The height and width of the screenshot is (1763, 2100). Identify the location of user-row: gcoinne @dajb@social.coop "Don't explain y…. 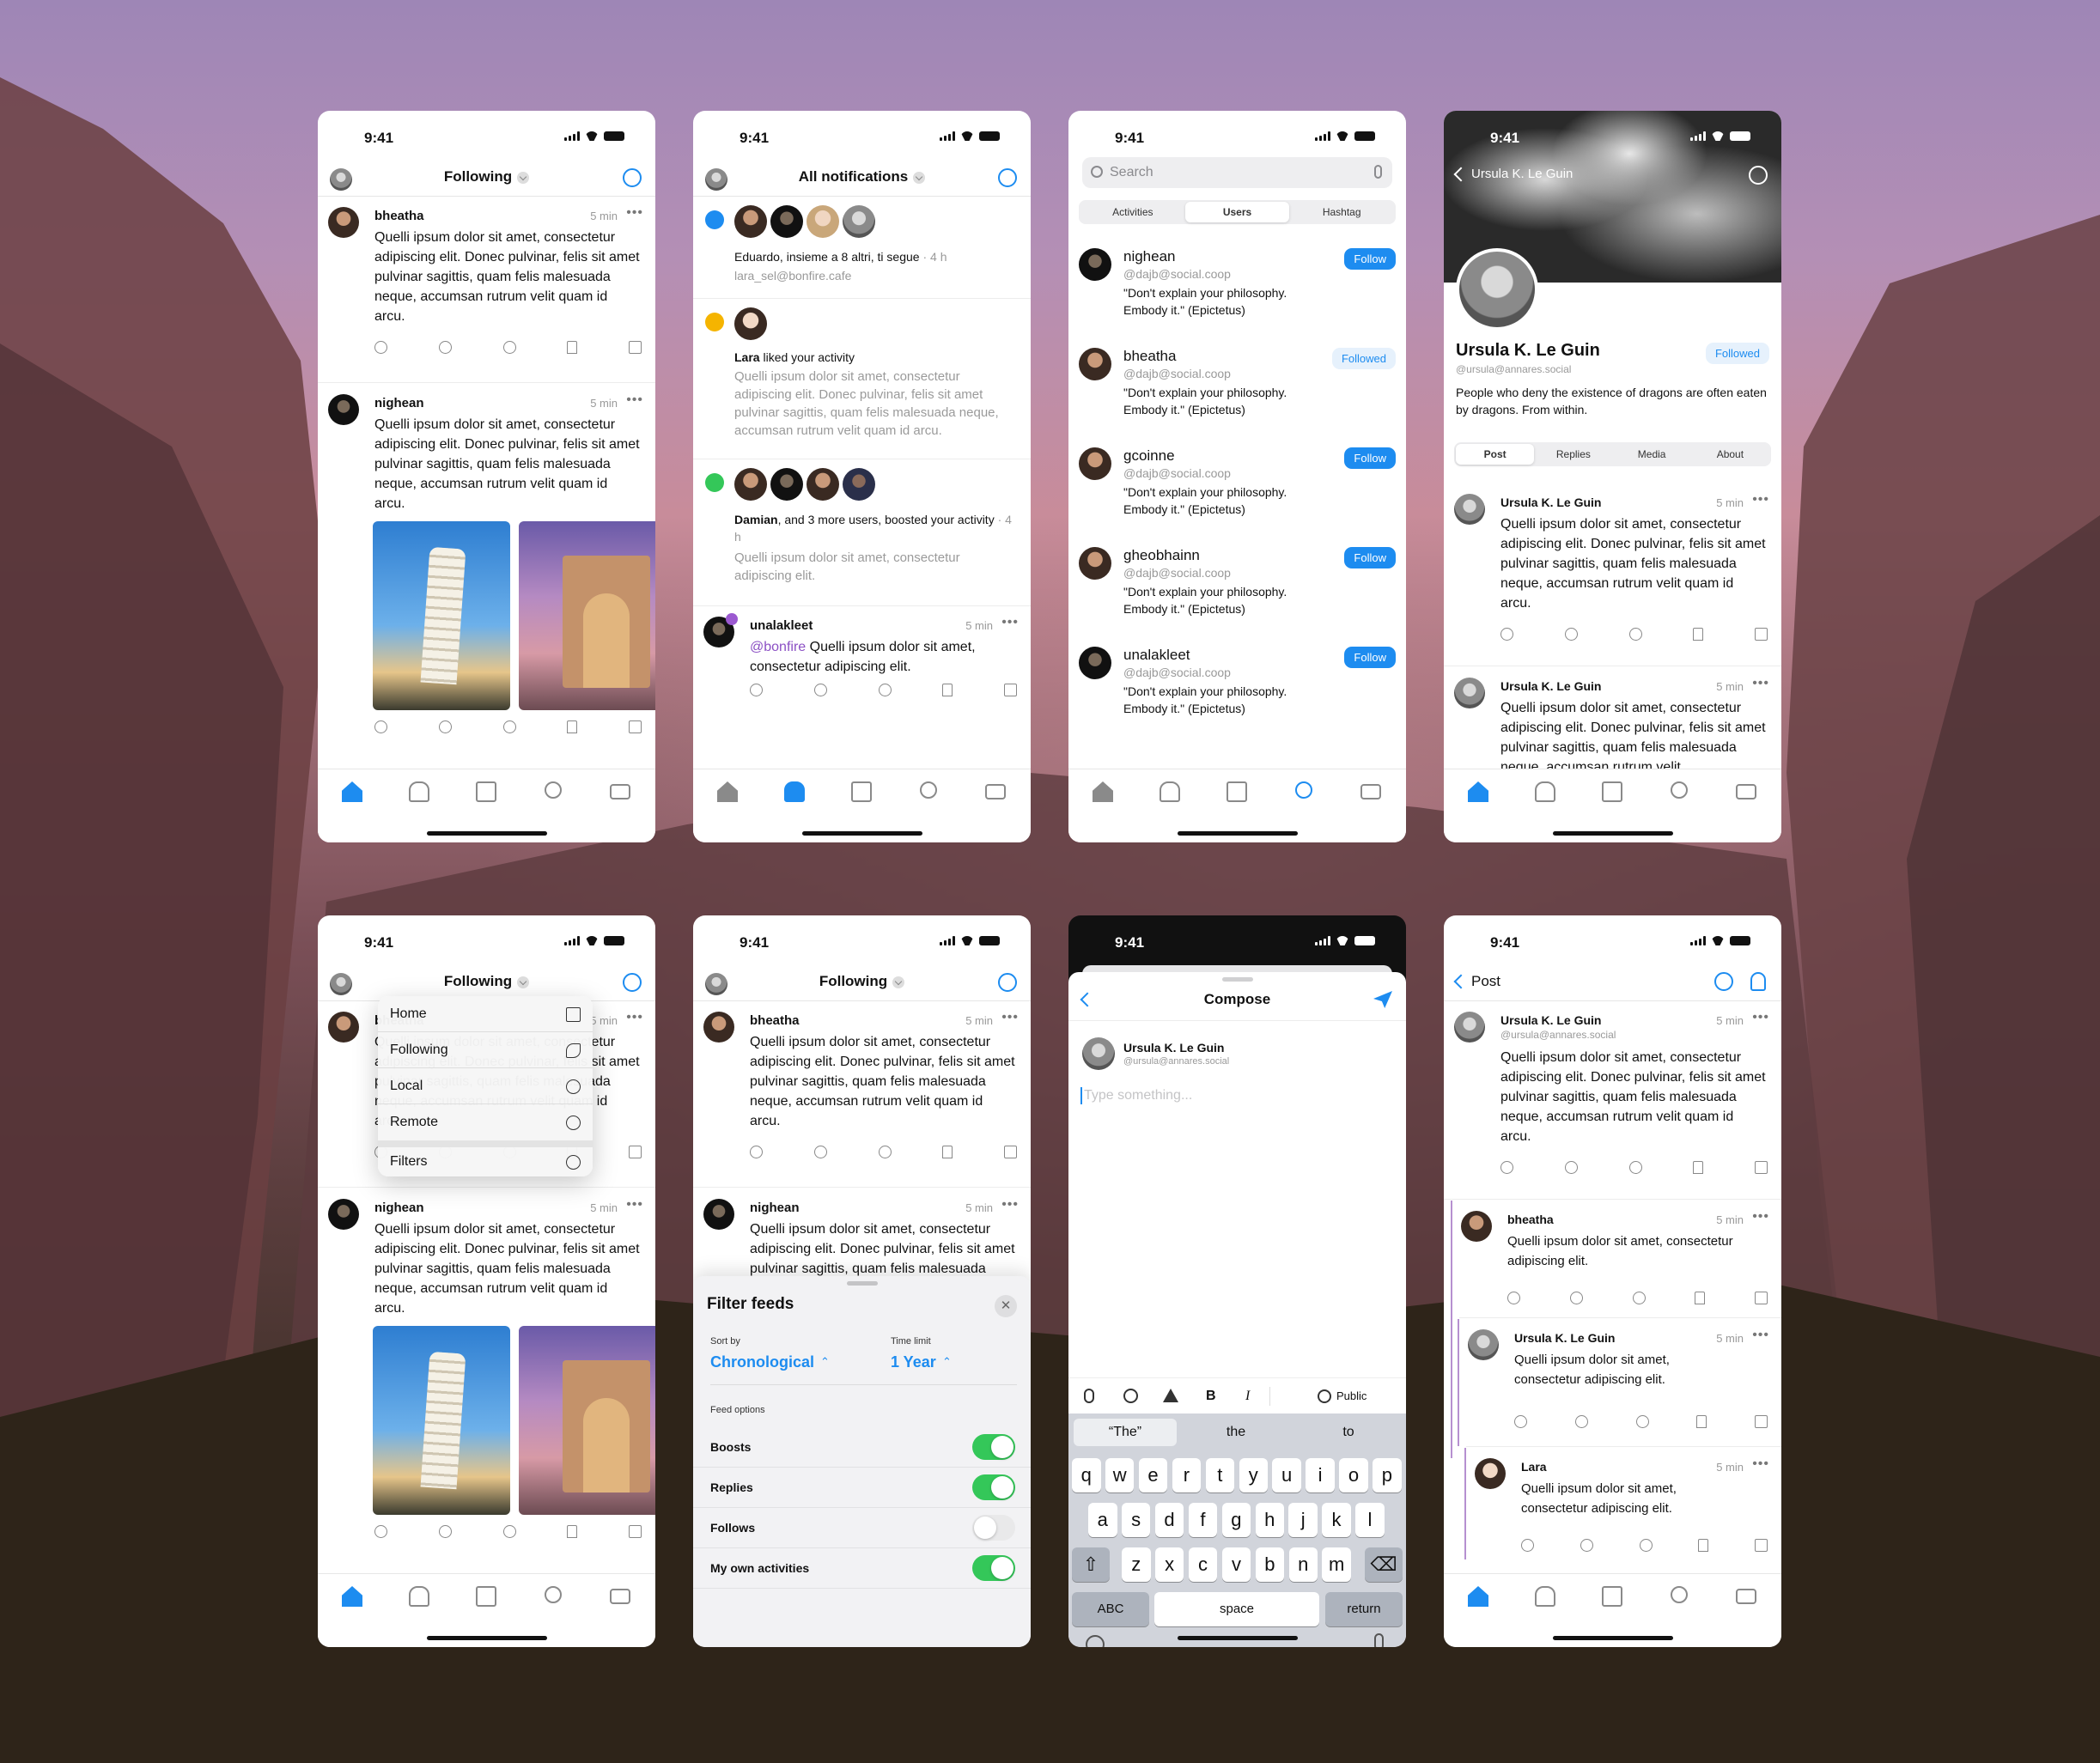
(1237, 487).